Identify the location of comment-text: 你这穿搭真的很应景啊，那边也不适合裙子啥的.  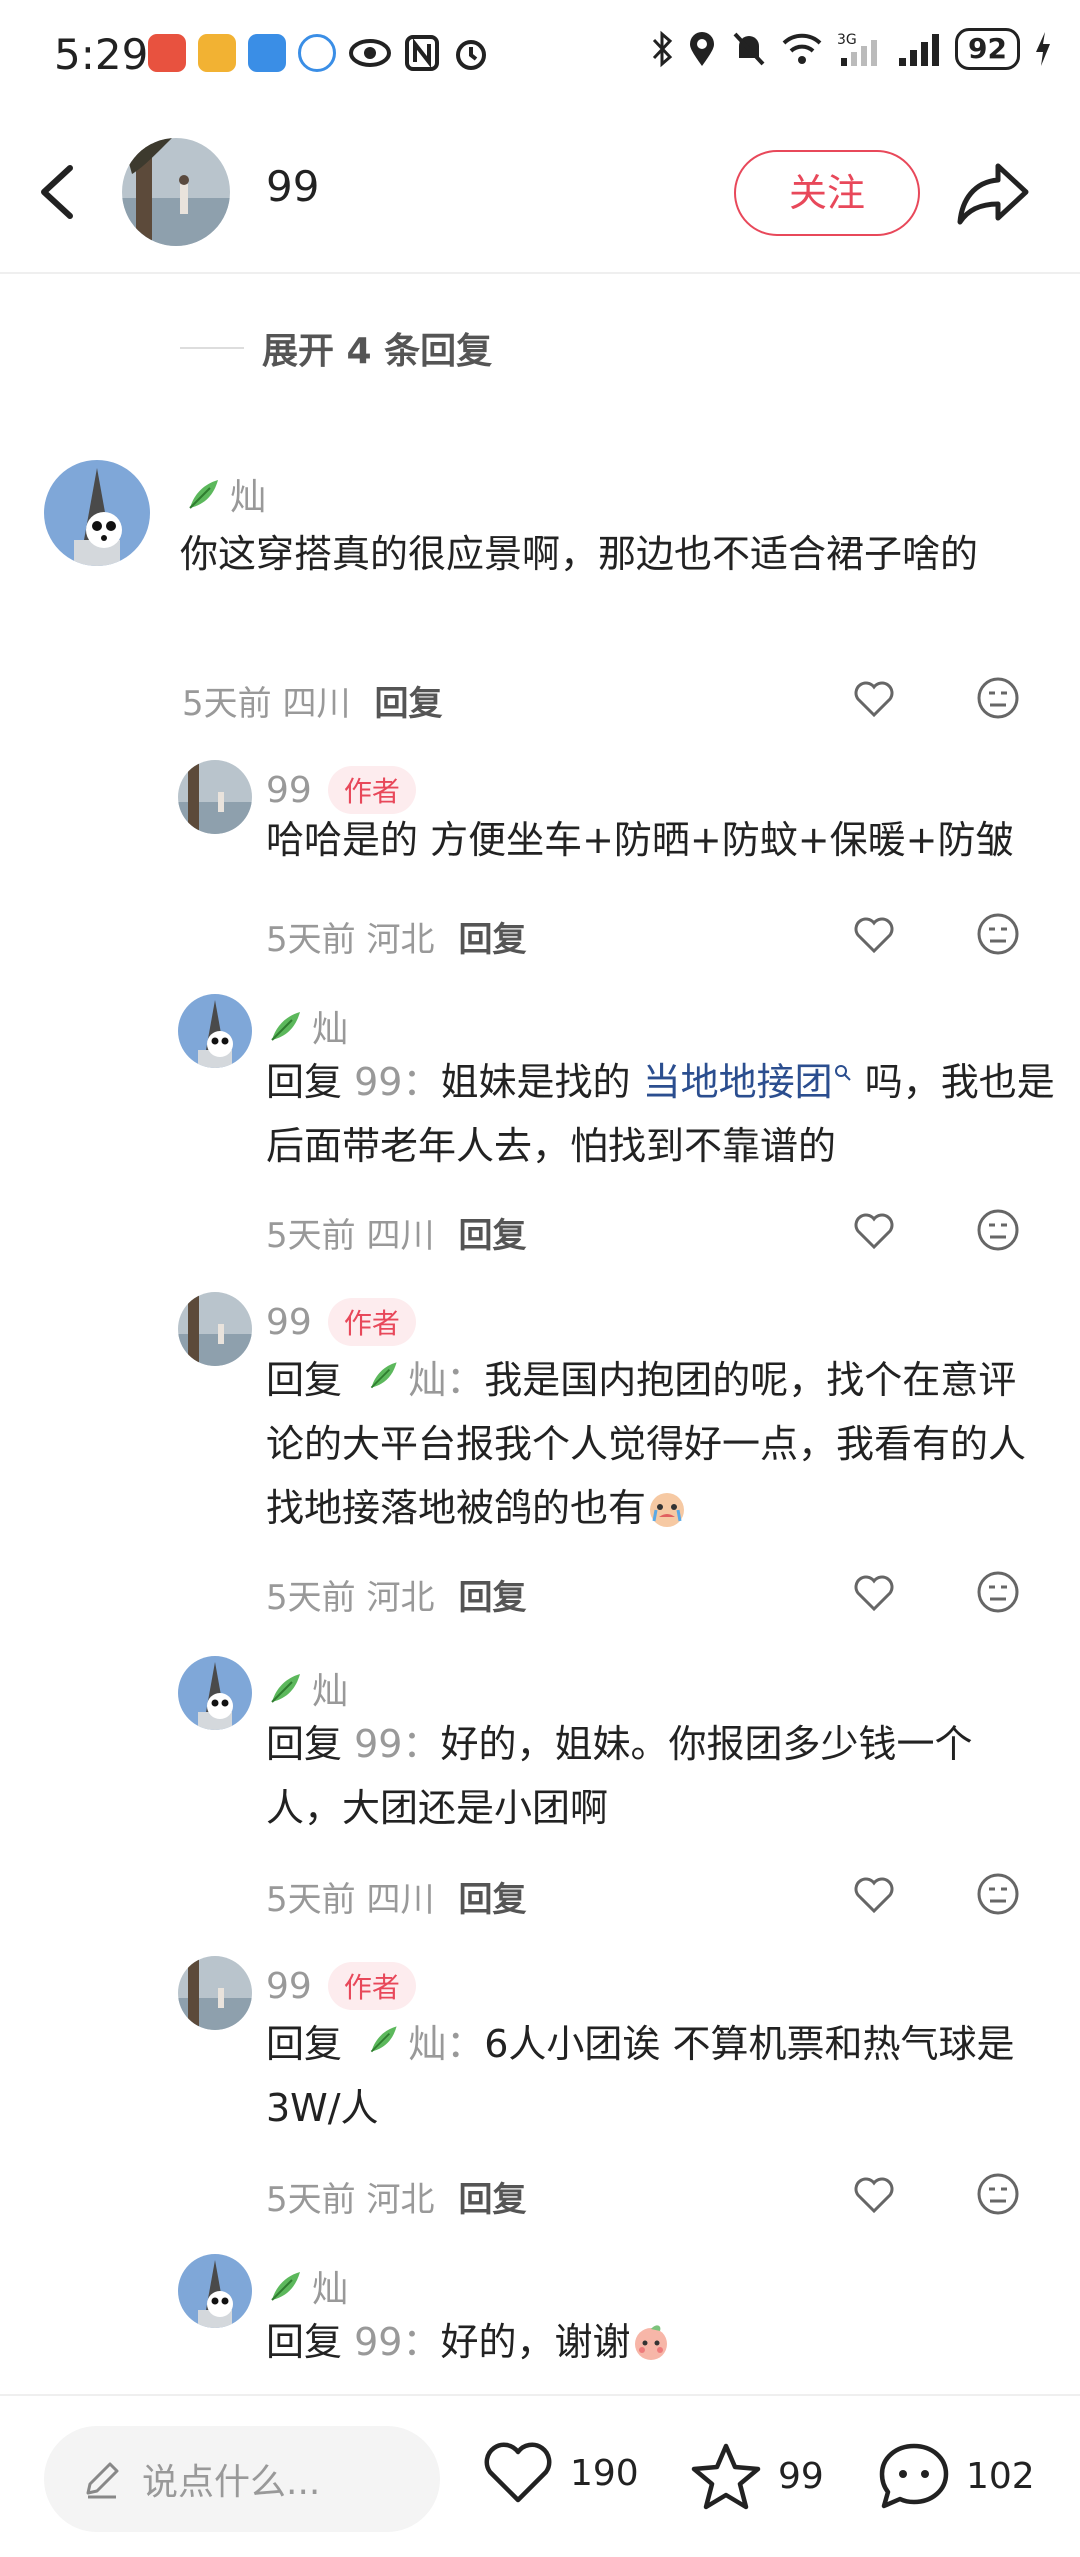
(600, 554).